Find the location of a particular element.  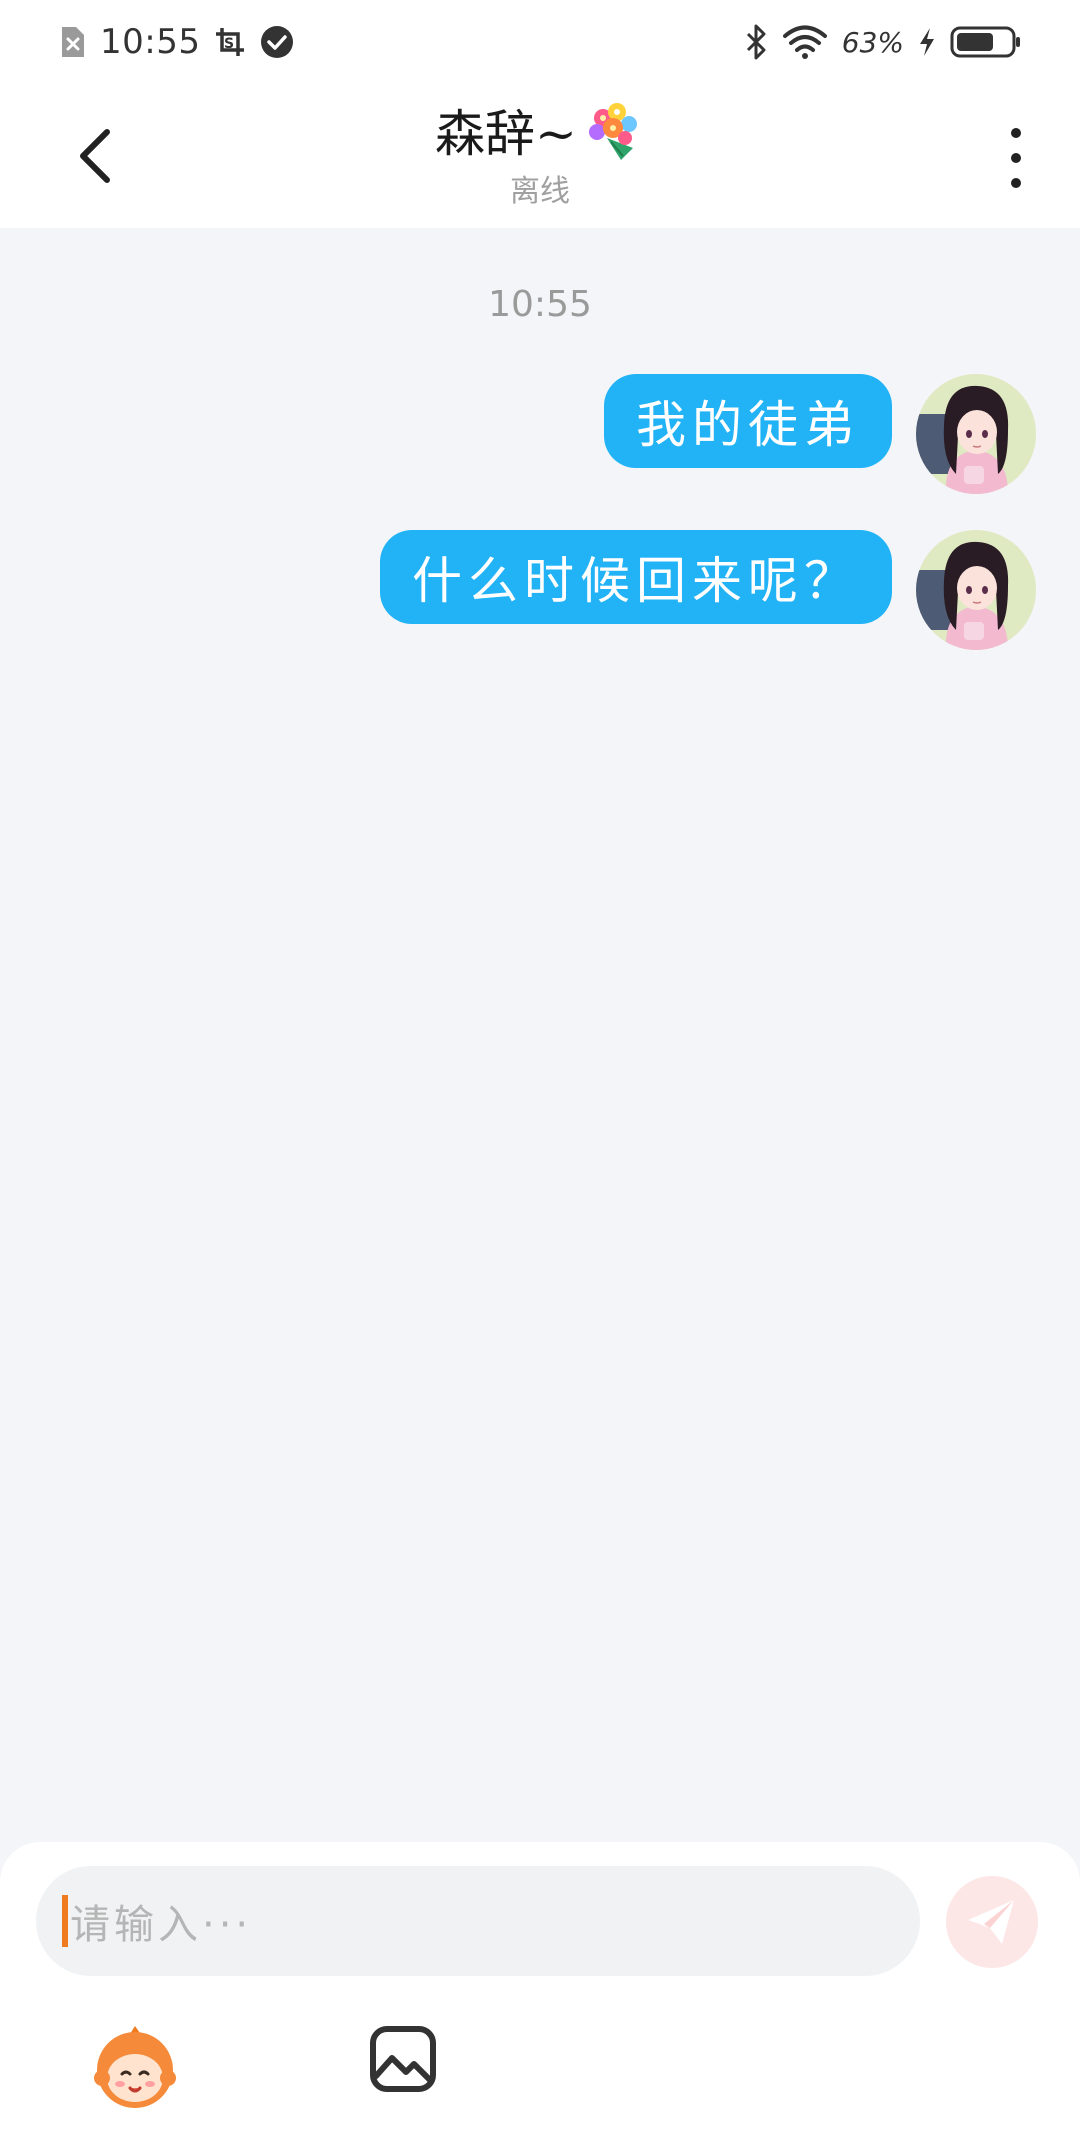

check-circle-icon is located at coordinates (277, 42).